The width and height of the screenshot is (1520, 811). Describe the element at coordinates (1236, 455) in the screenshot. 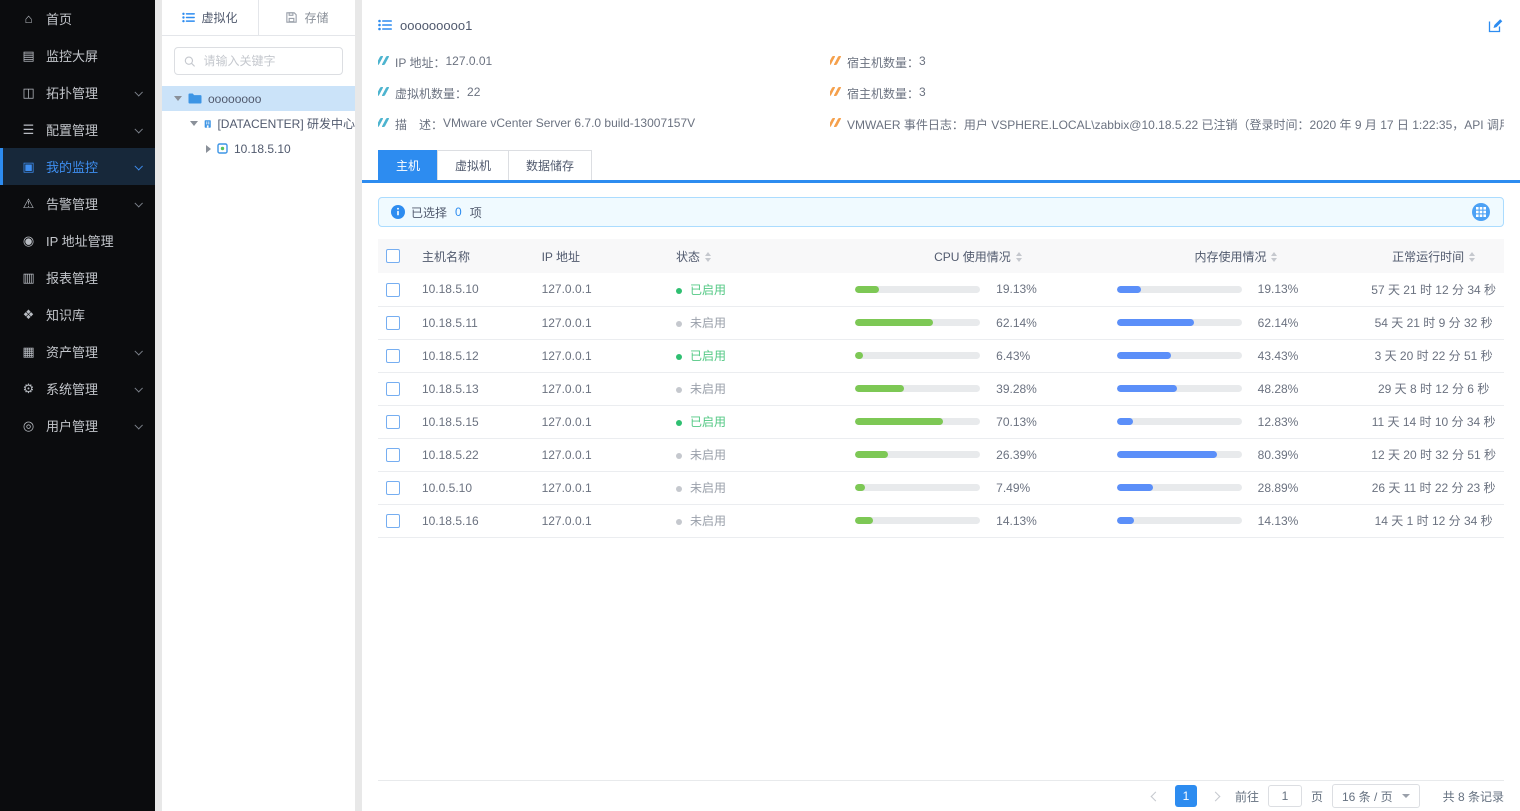

I see `memory-cell: 80.39%` at that location.